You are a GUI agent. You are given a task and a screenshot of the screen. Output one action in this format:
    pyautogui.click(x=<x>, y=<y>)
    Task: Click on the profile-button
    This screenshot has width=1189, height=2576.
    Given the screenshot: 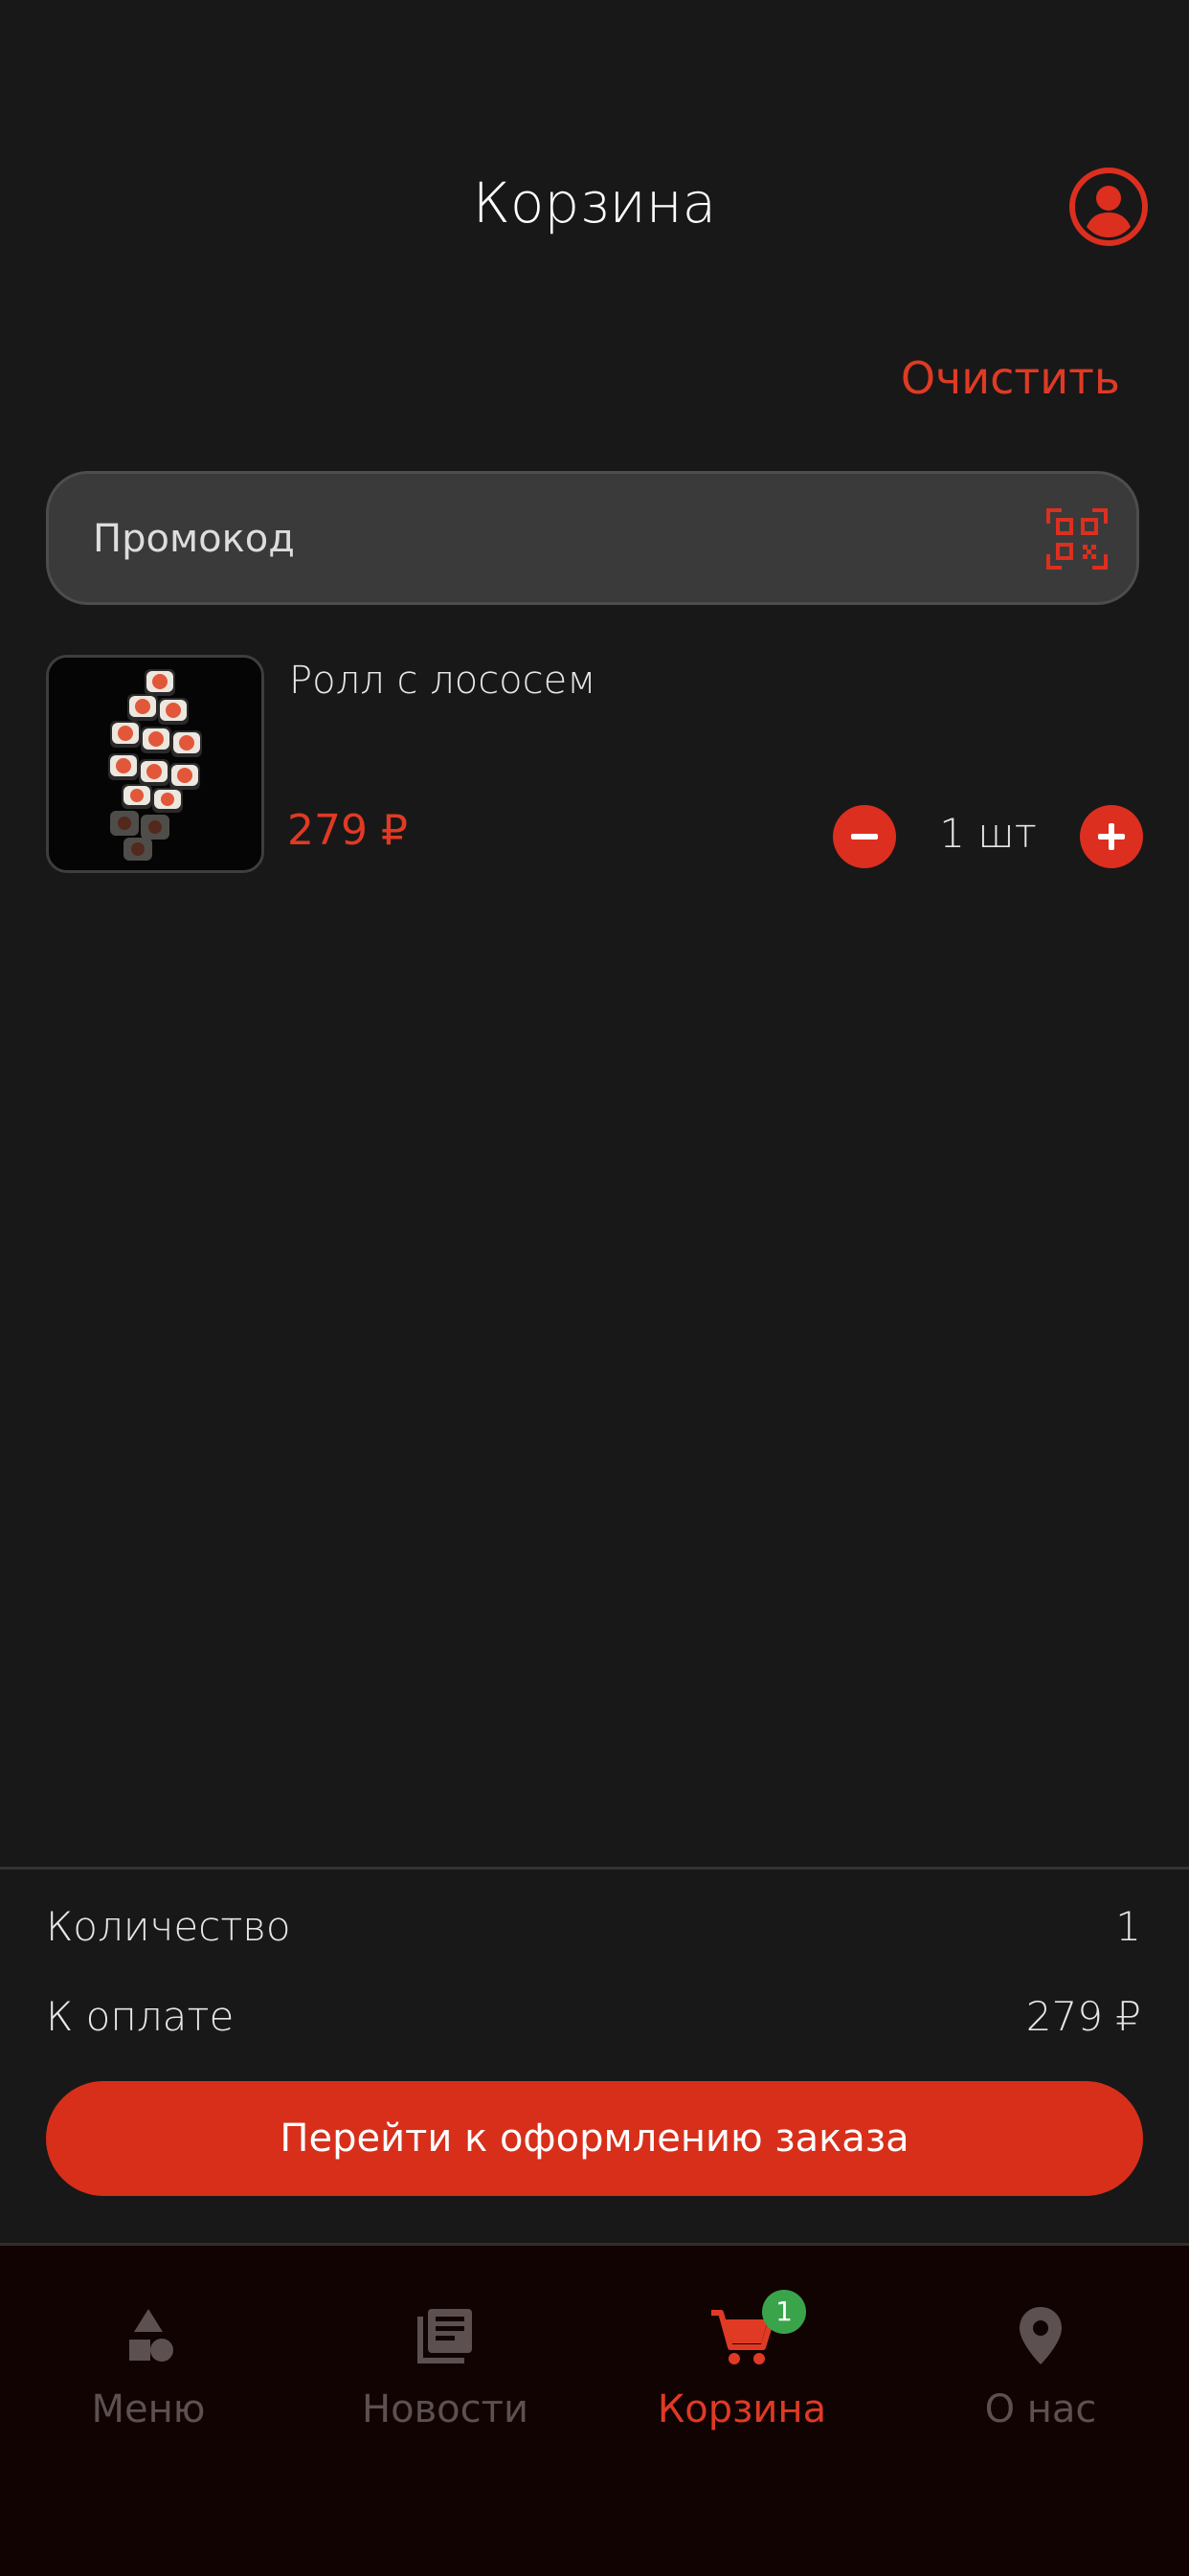 What is the action you would take?
    pyautogui.click(x=1108, y=207)
    